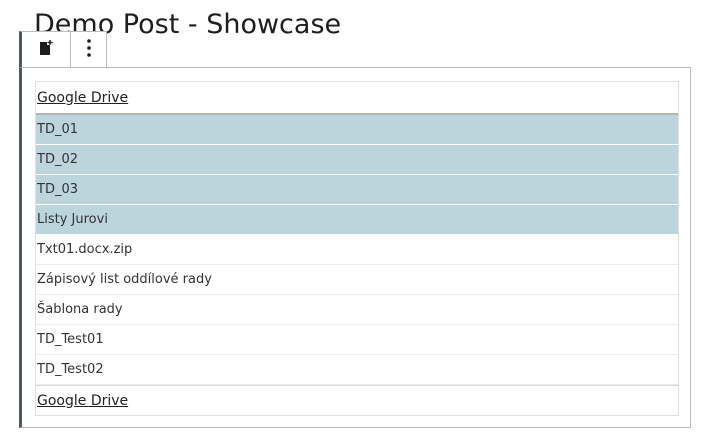 The width and height of the screenshot is (714, 442). I want to click on table-row: Šablona rady, so click(357, 310).